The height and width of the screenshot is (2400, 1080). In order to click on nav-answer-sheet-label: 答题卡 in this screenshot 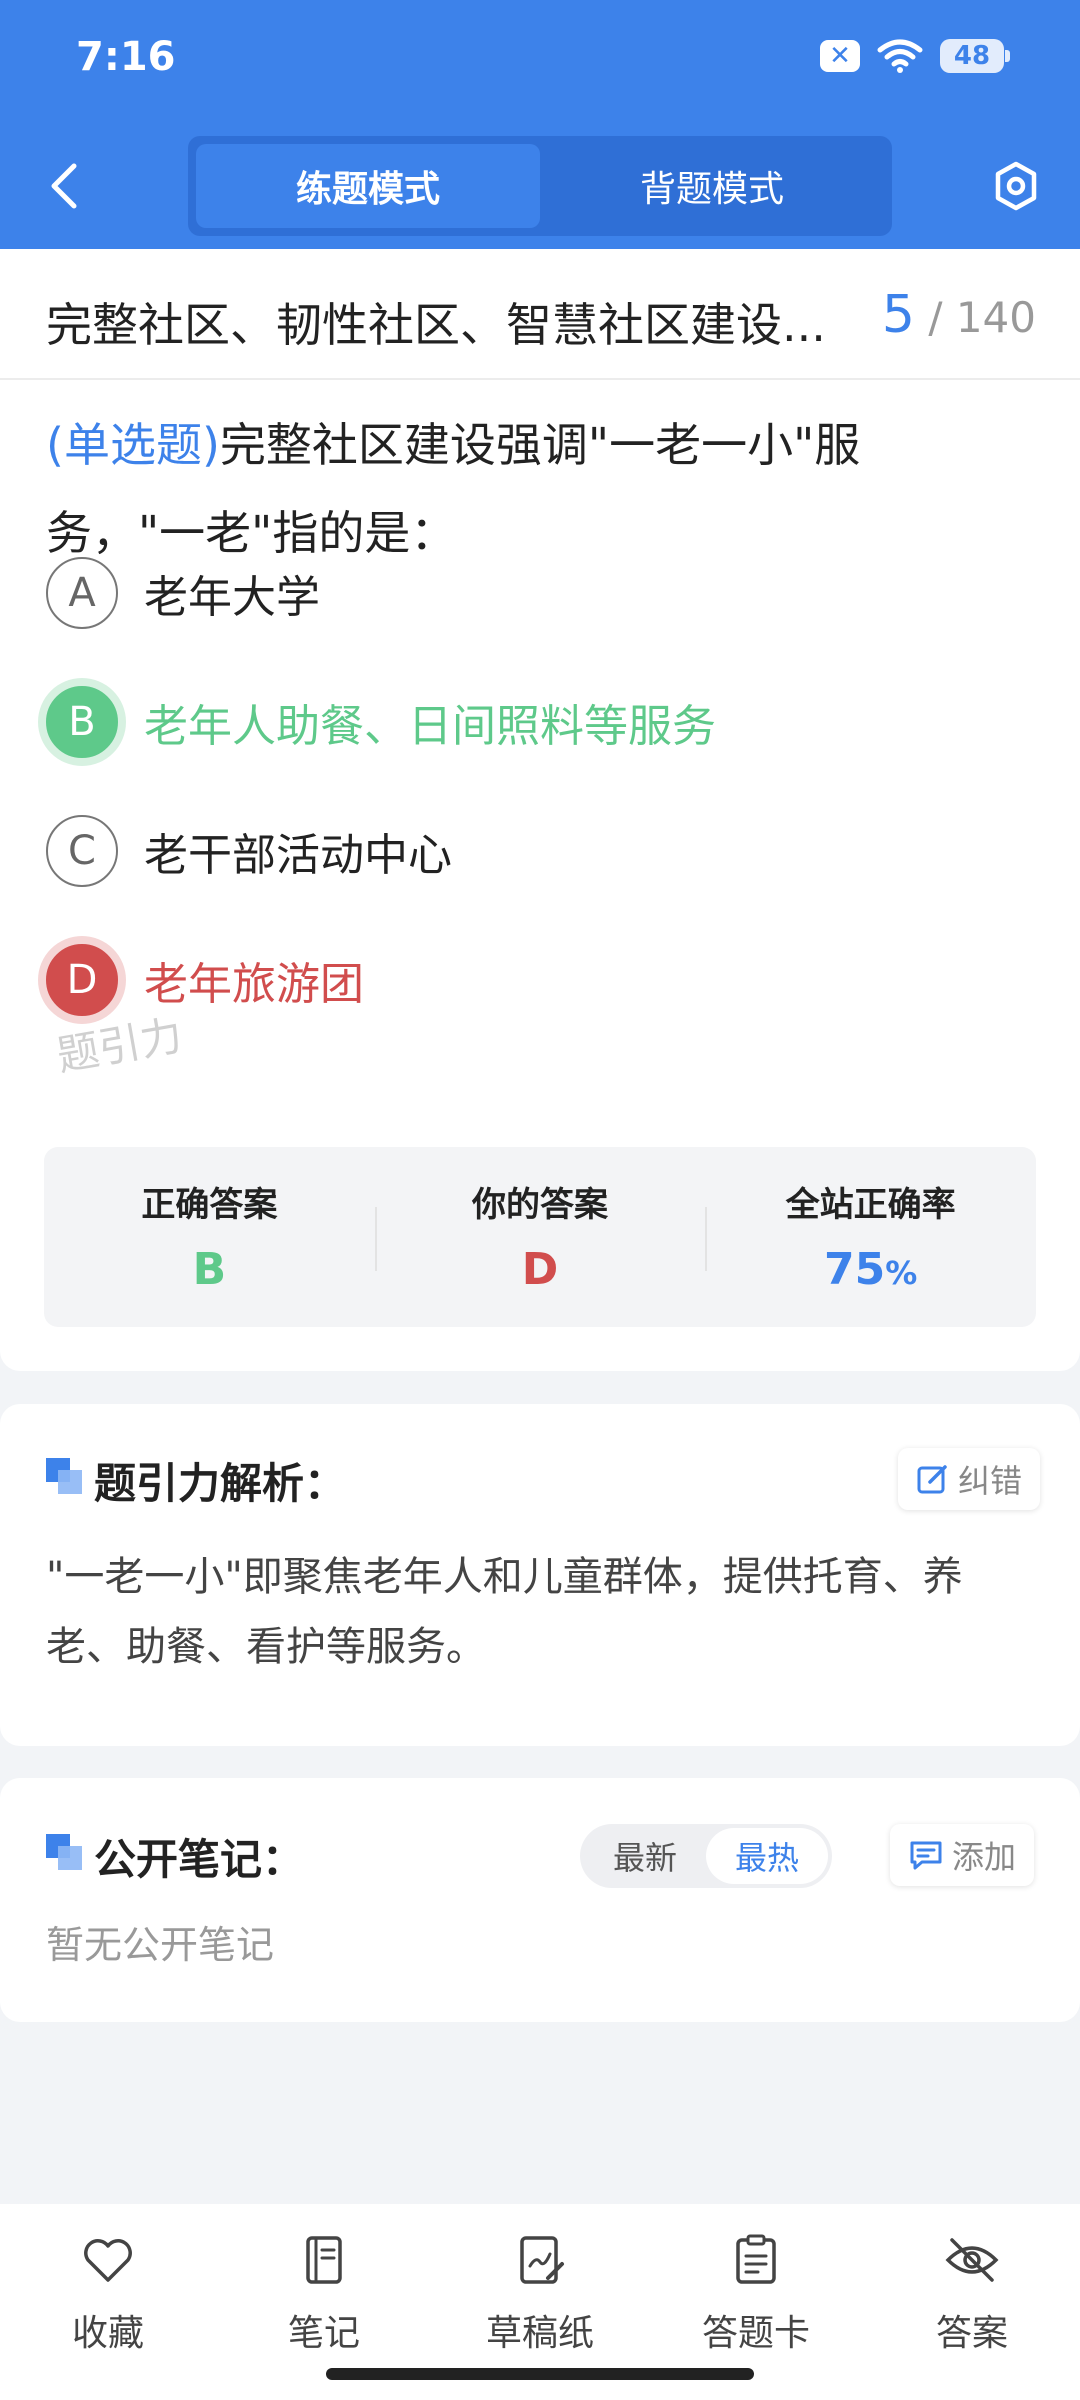, I will do `click(755, 2333)`.